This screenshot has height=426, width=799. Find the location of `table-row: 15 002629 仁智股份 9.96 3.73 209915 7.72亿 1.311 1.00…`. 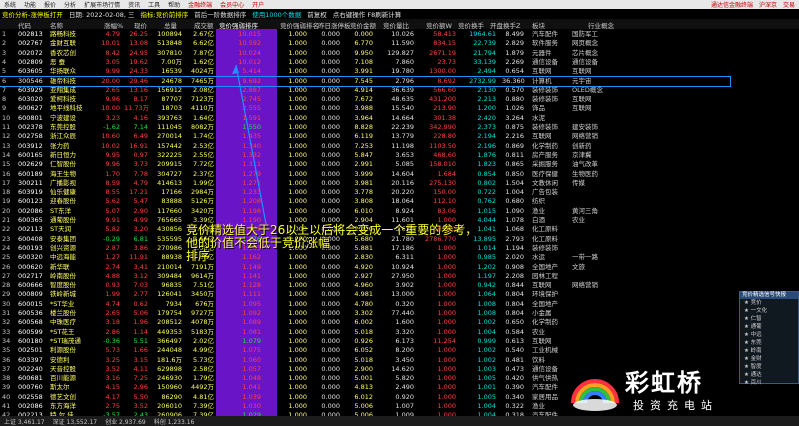

table-row: 15 002629 仁智股份 9.96 3.73 209915 7.72亿 1.311 1.00… is located at coordinates (365, 164).